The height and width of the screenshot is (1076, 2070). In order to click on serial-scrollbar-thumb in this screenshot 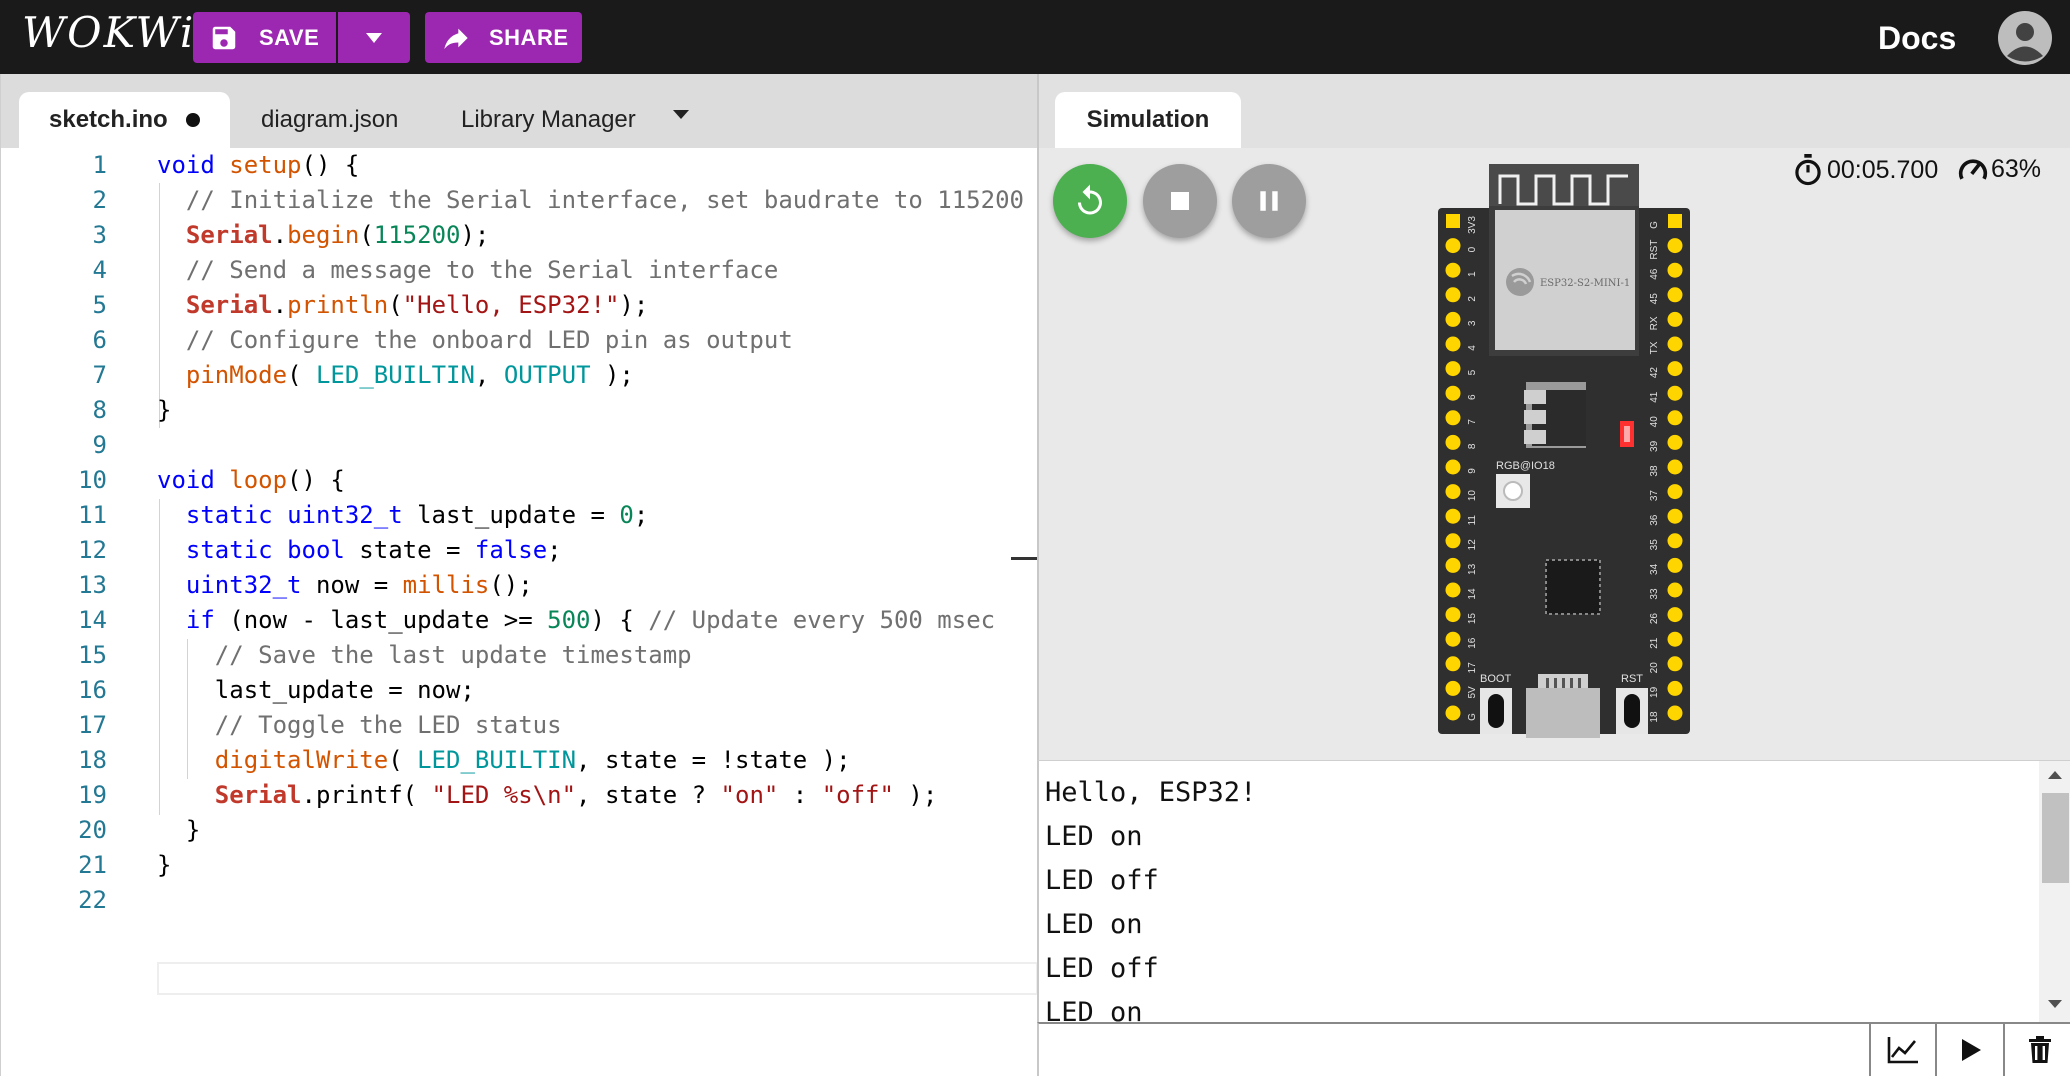, I will do `click(2055, 838)`.